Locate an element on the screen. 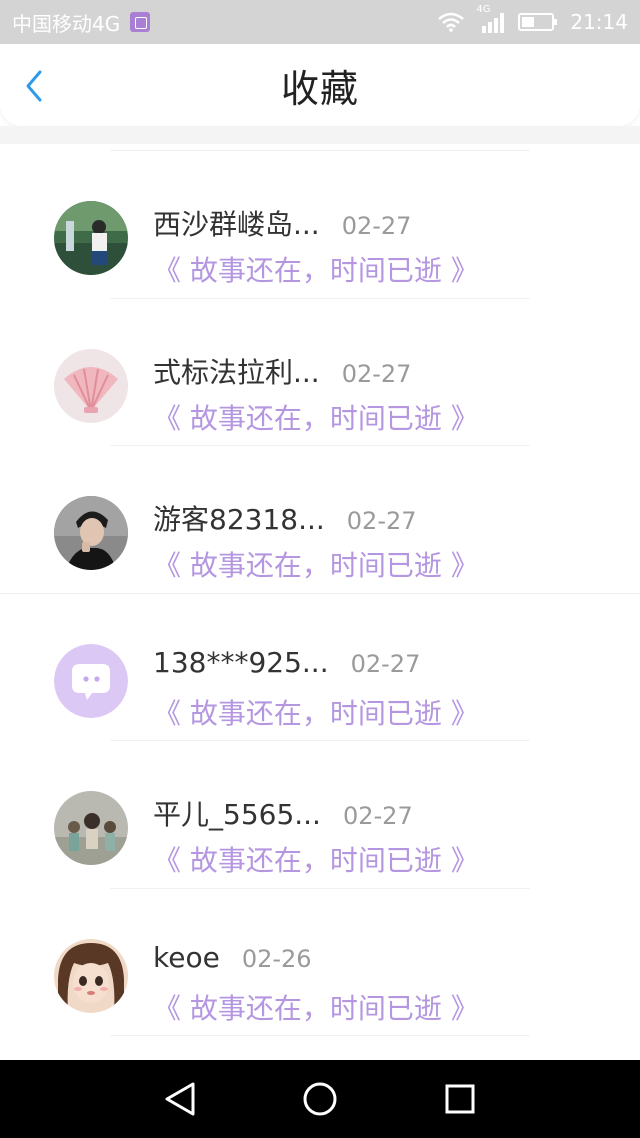  system-recents-button is located at coordinates (460, 1099).